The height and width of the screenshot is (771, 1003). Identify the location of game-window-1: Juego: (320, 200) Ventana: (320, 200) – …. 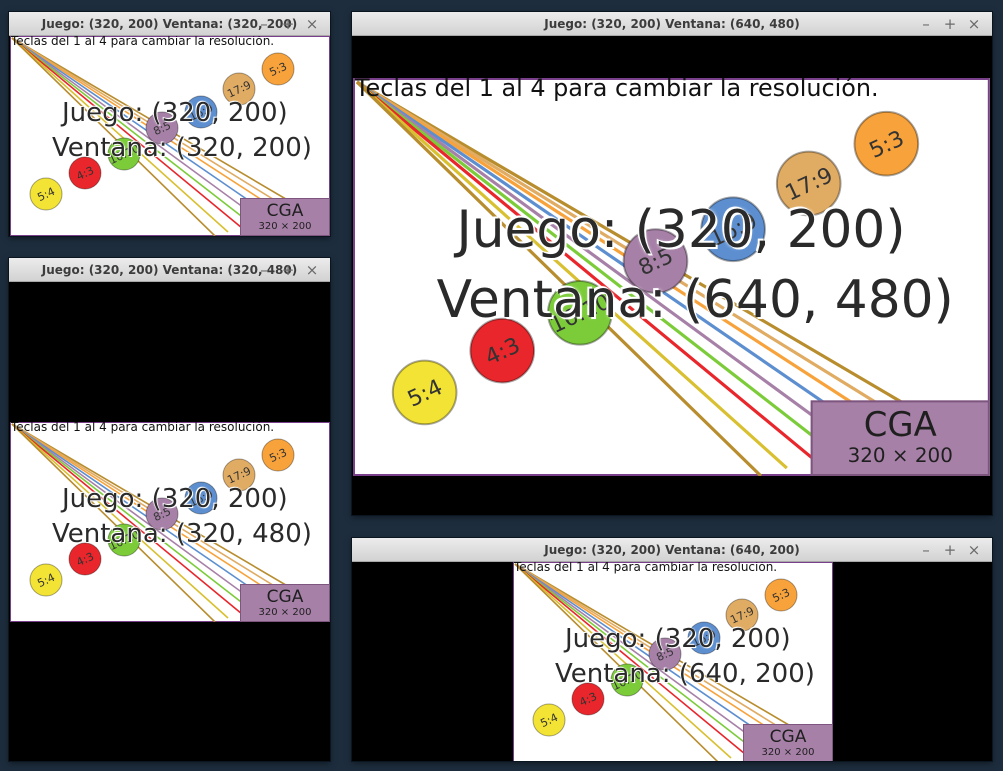
(169, 124).